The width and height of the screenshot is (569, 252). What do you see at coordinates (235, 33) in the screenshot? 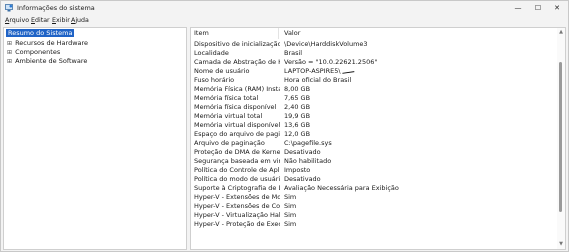
I see `column-header-item: Item` at bounding box center [235, 33].